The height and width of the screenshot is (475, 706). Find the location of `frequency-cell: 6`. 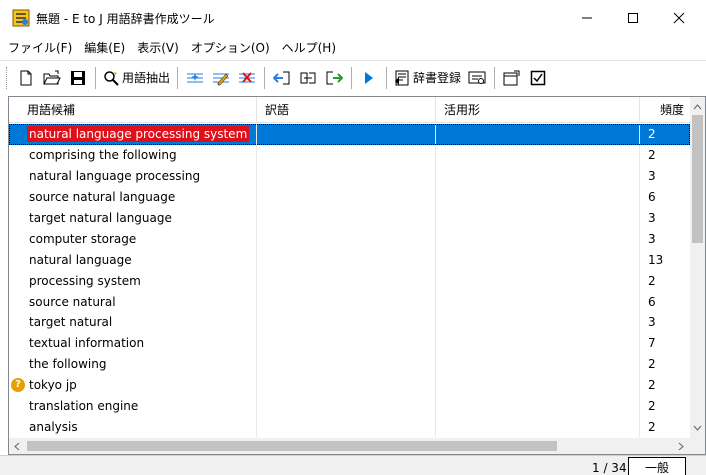

frequency-cell: 6 is located at coordinates (665, 197).